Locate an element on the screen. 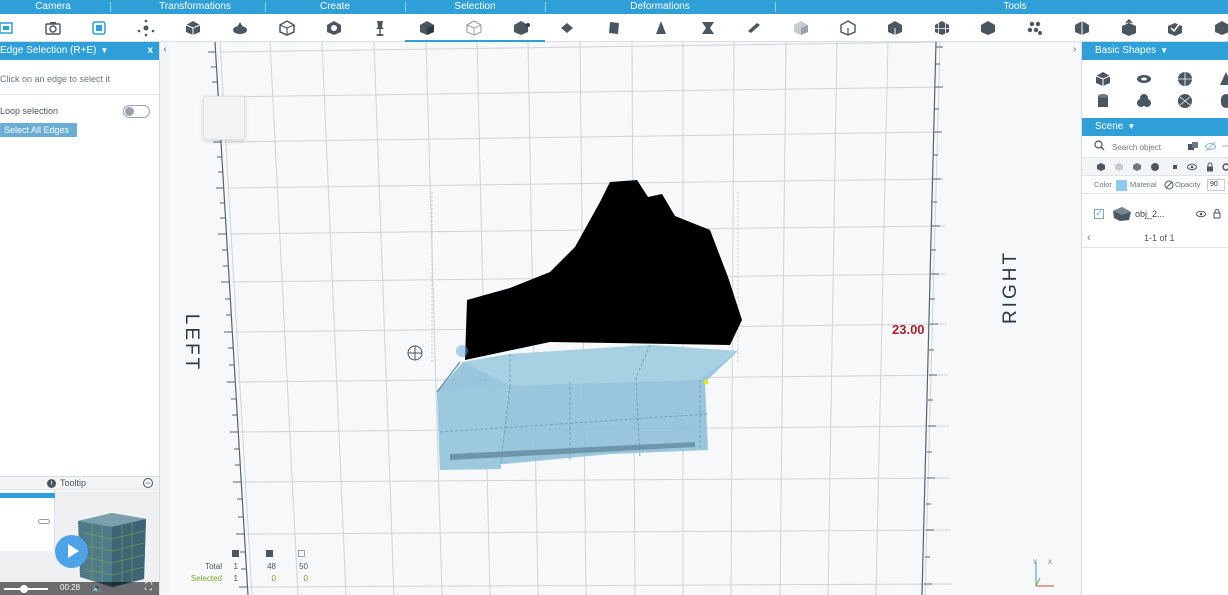  cube-shape-icon is located at coordinates (1103, 79).